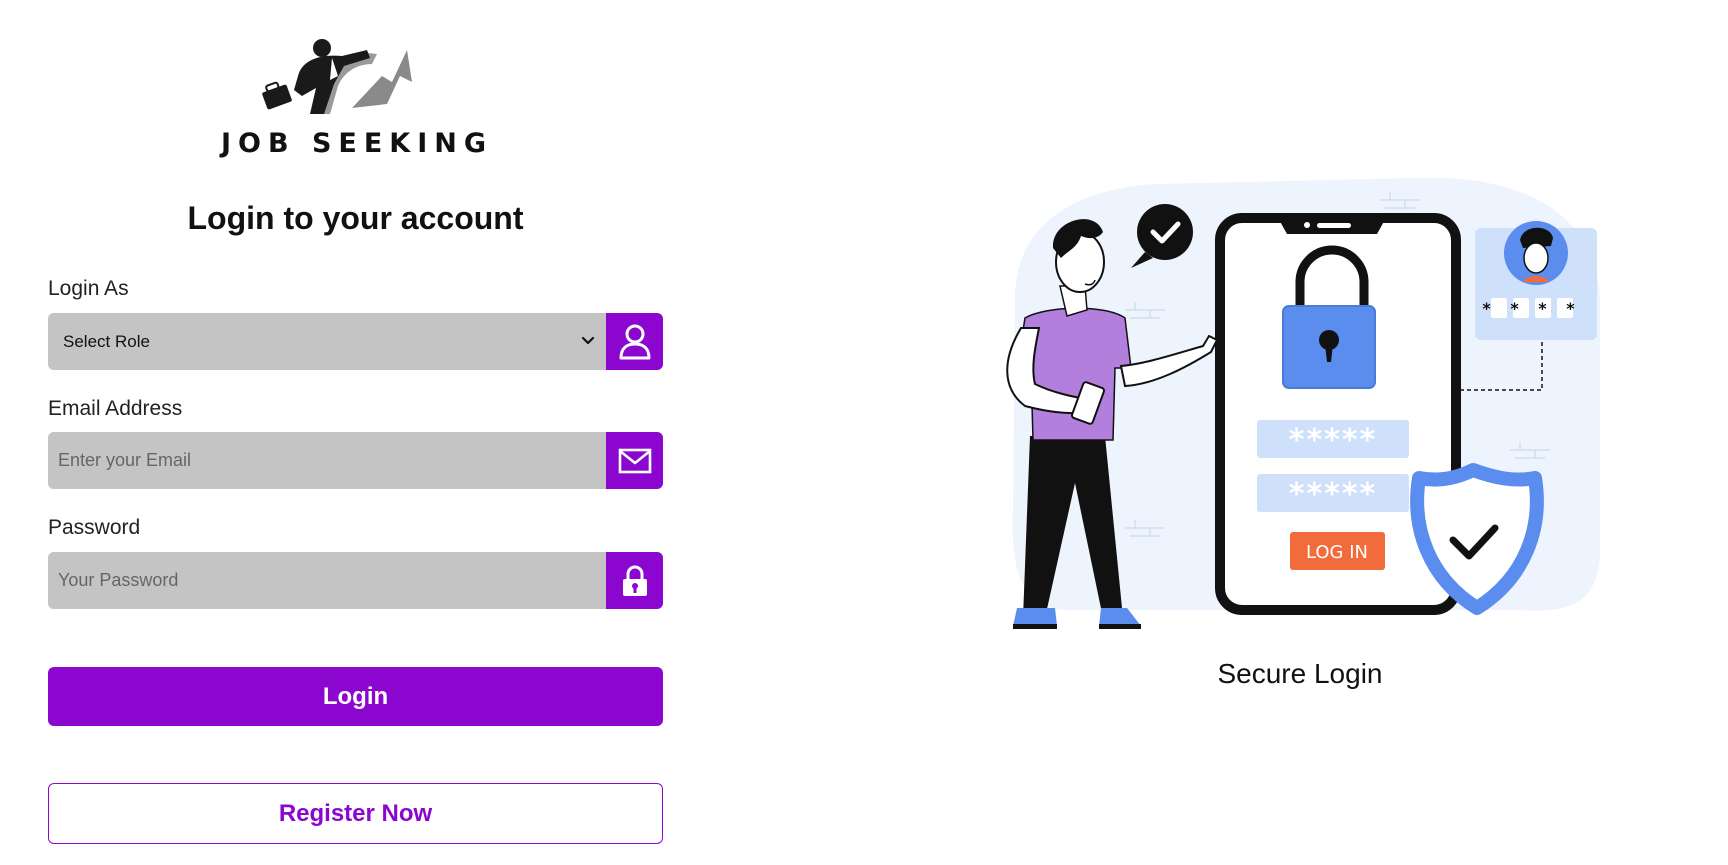 The height and width of the screenshot is (865, 1728). Describe the element at coordinates (1536, 280) in the screenshot. I see `profile-card: * * * *` at that location.